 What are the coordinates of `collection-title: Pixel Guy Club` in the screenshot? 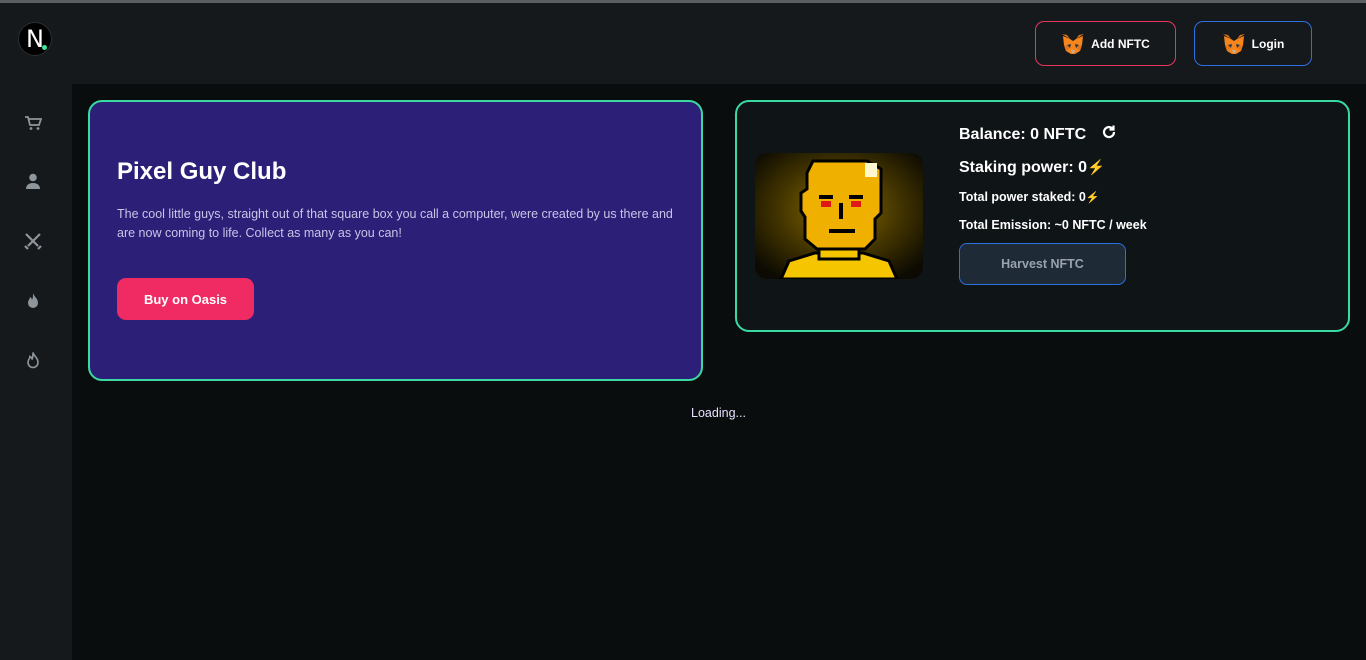 It's located at (202, 171).